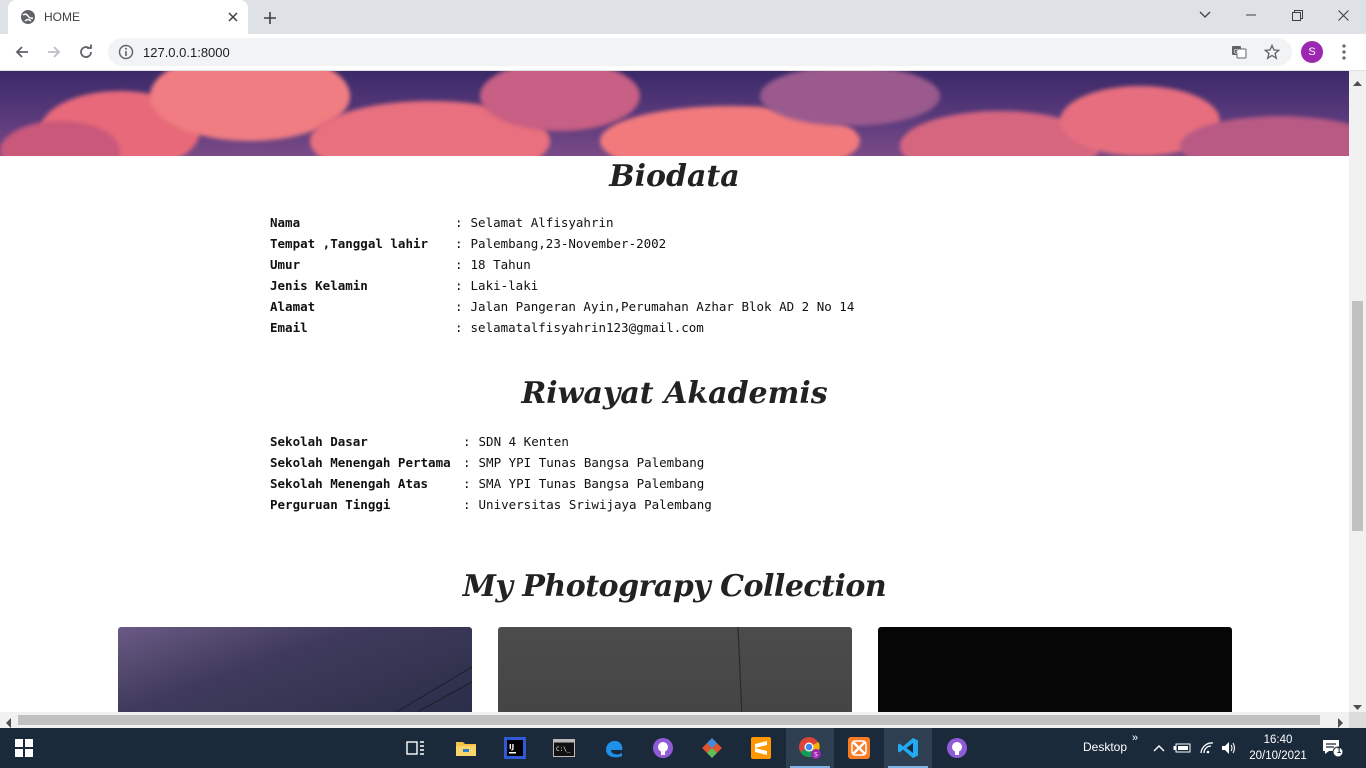 The width and height of the screenshot is (1366, 768). Describe the element at coordinates (568, 243) in the screenshot. I see `biodata-value: Palembang,23-November-2002` at that location.